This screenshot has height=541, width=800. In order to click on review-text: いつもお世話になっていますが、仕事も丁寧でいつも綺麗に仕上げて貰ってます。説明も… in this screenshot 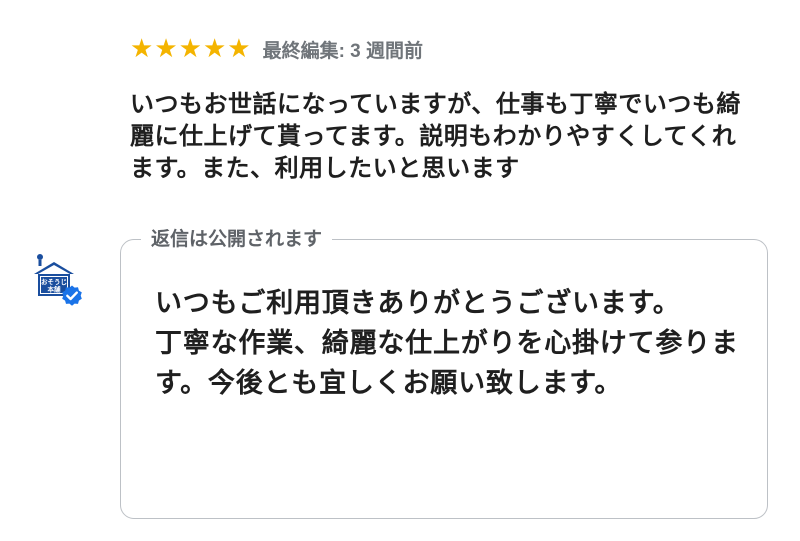, I will do `click(435, 136)`.